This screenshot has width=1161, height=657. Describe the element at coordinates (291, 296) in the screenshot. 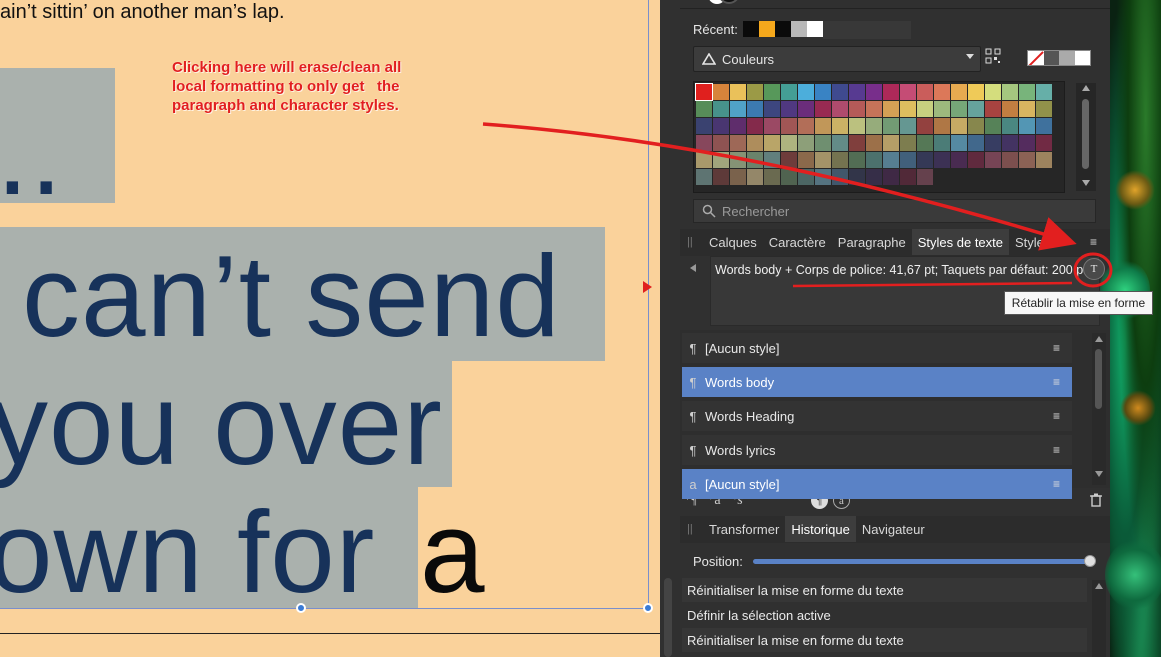

I see `selected-text-line-1: can’t send` at that location.